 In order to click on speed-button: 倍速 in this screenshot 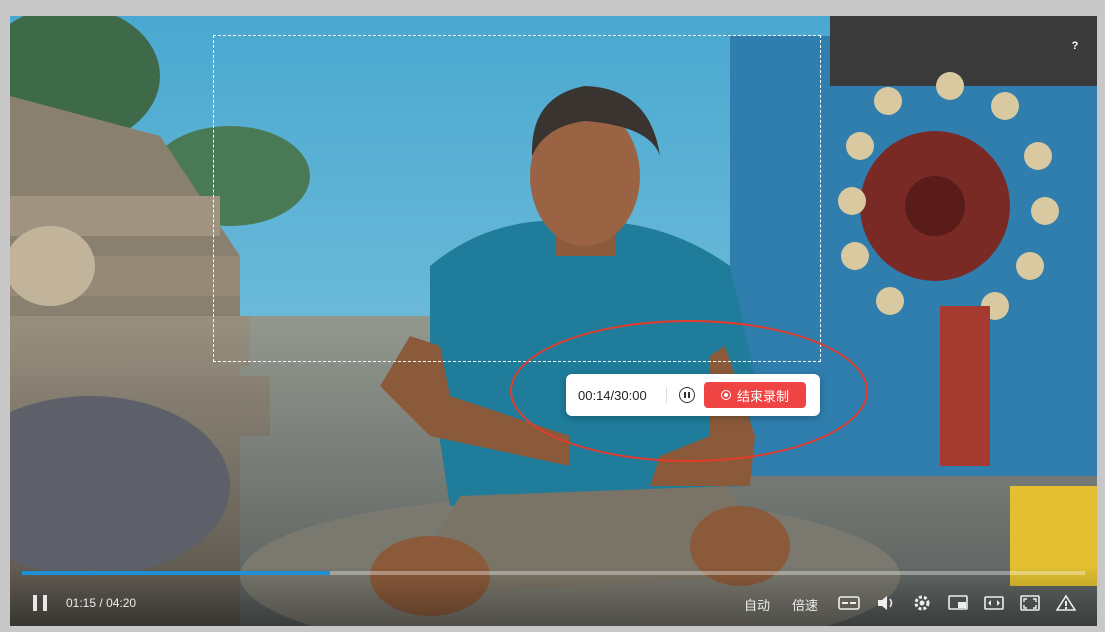, I will do `click(805, 604)`.